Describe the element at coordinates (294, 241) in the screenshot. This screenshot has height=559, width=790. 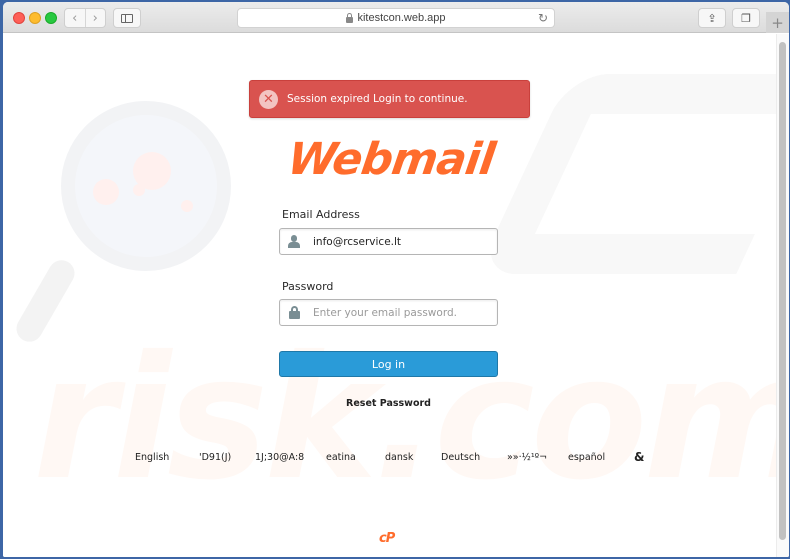
I see `user-icon` at that location.